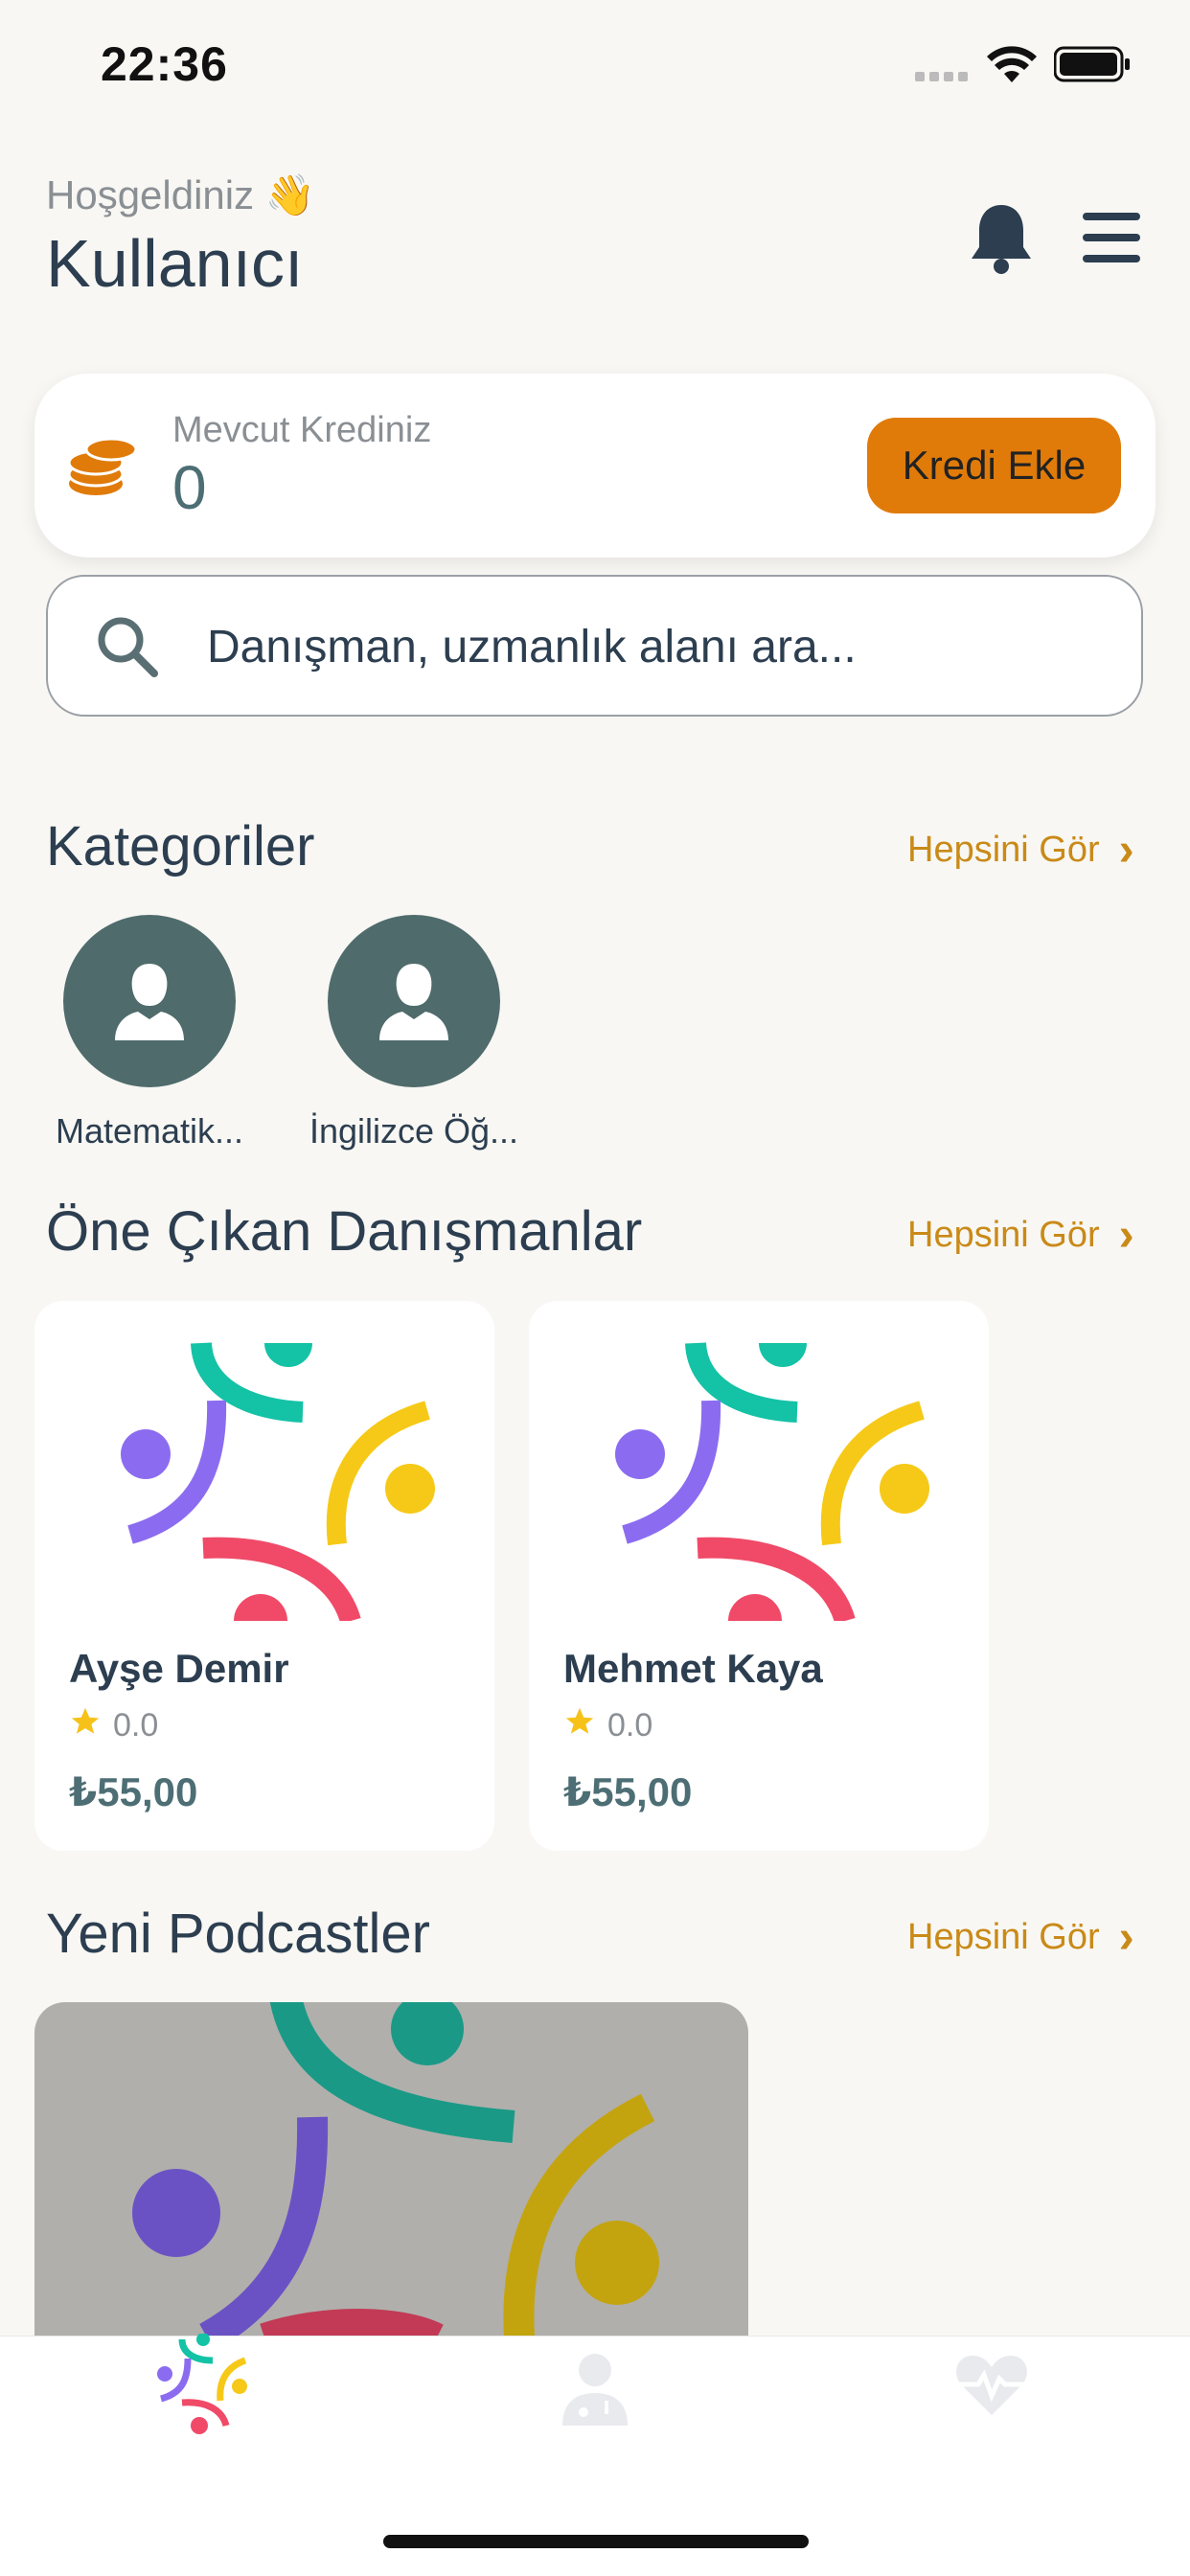 The width and height of the screenshot is (1190, 2576). Describe the element at coordinates (190, 487) in the screenshot. I see `credit-value: 0` at that location.